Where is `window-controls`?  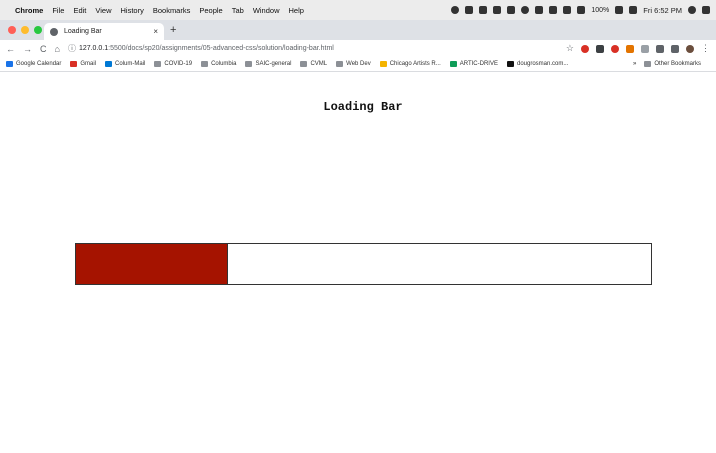 window-controls is located at coordinates (25, 30).